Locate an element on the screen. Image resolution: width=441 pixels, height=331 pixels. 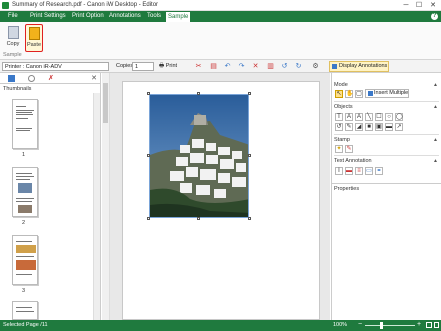
lock-mode-icon: ▢ is located at coordinates (359, 94).